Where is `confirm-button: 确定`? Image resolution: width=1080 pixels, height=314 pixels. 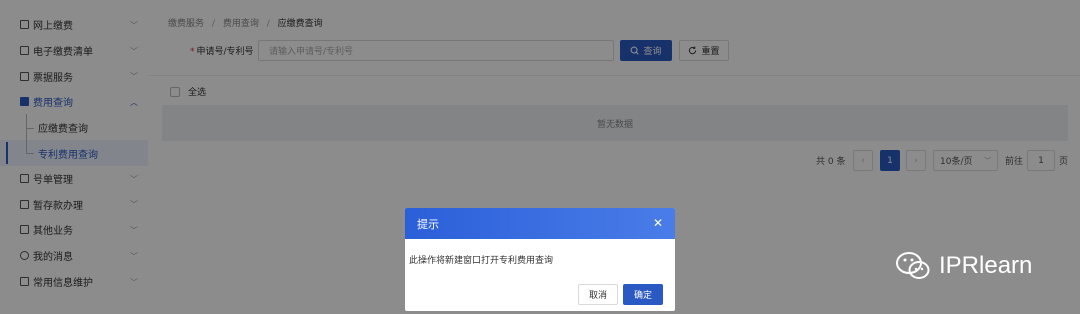
confirm-button: 确定 is located at coordinates (643, 294).